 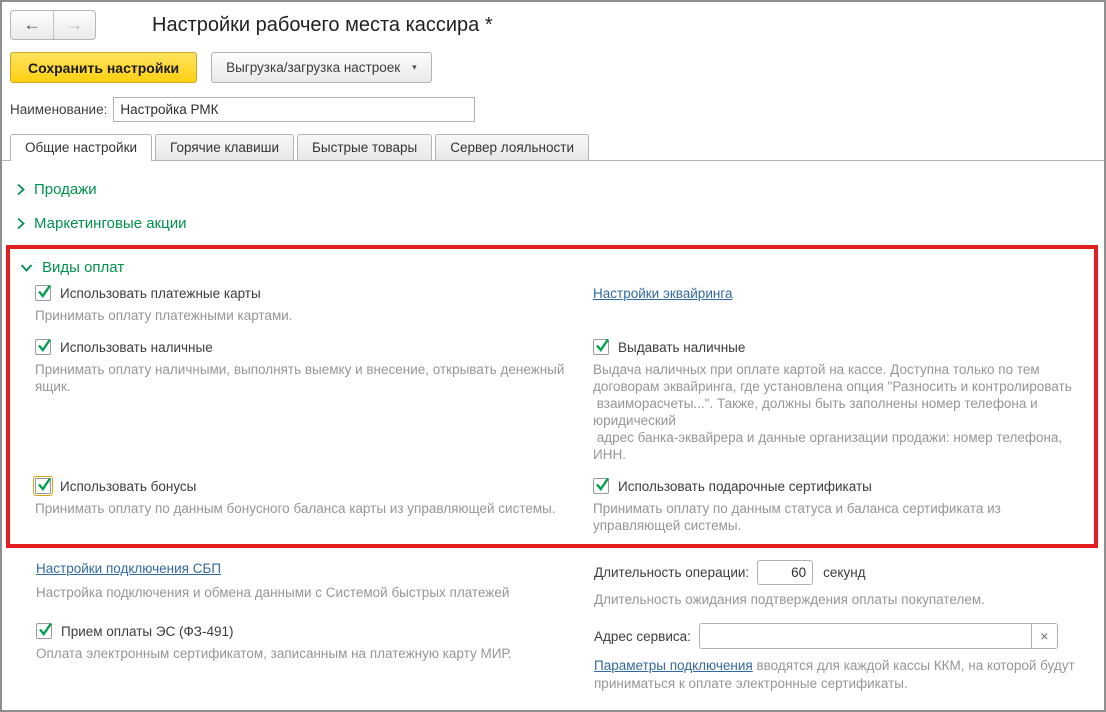 I want to click on es-payment-checkbox: Прием оплаты ЭС (ФЗ-491), so click(x=306, y=630).